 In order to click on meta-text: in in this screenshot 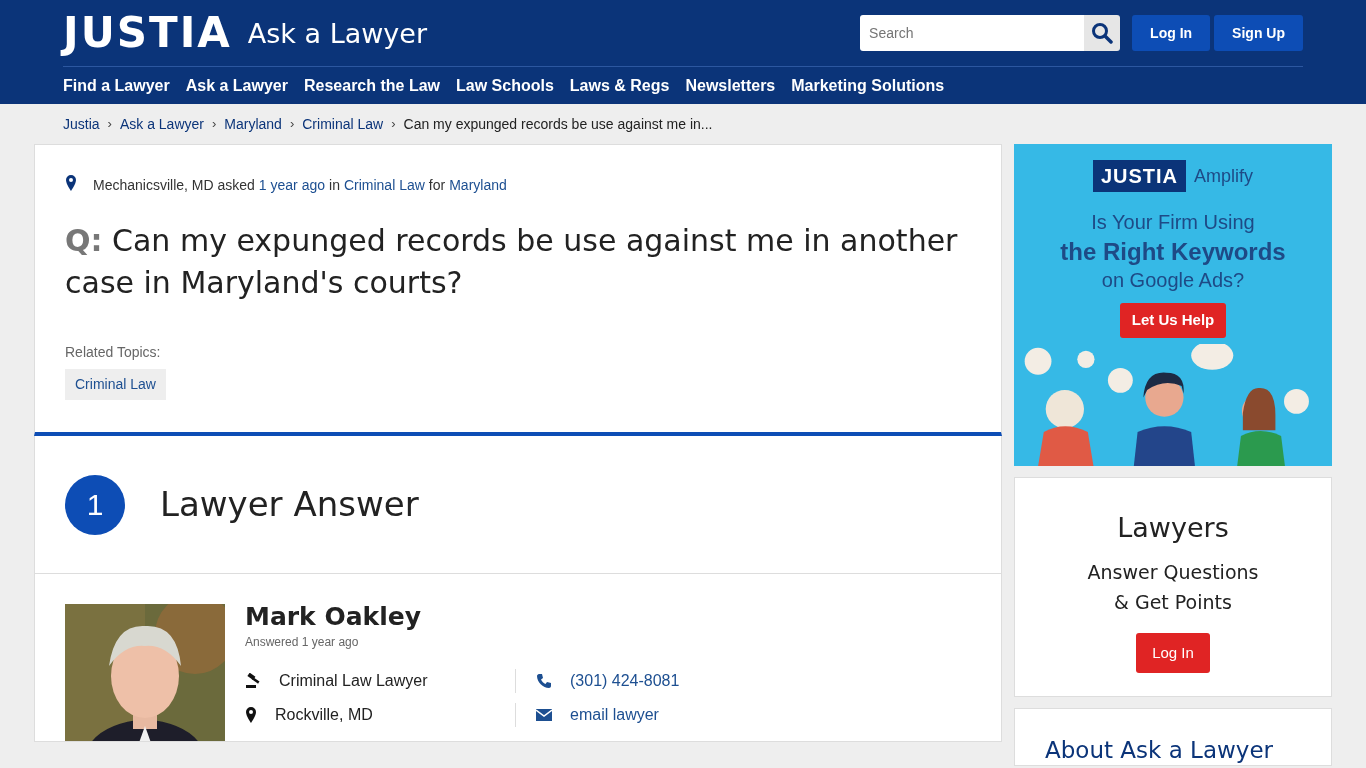, I will do `click(334, 185)`.